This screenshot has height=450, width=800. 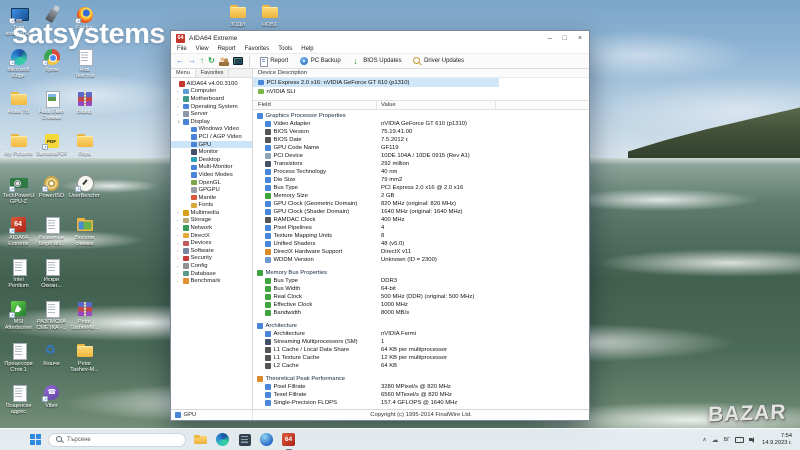 What do you see at coordinates (211, 152) in the screenshot?
I see `tree-item: Monitor` at bounding box center [211, 152].